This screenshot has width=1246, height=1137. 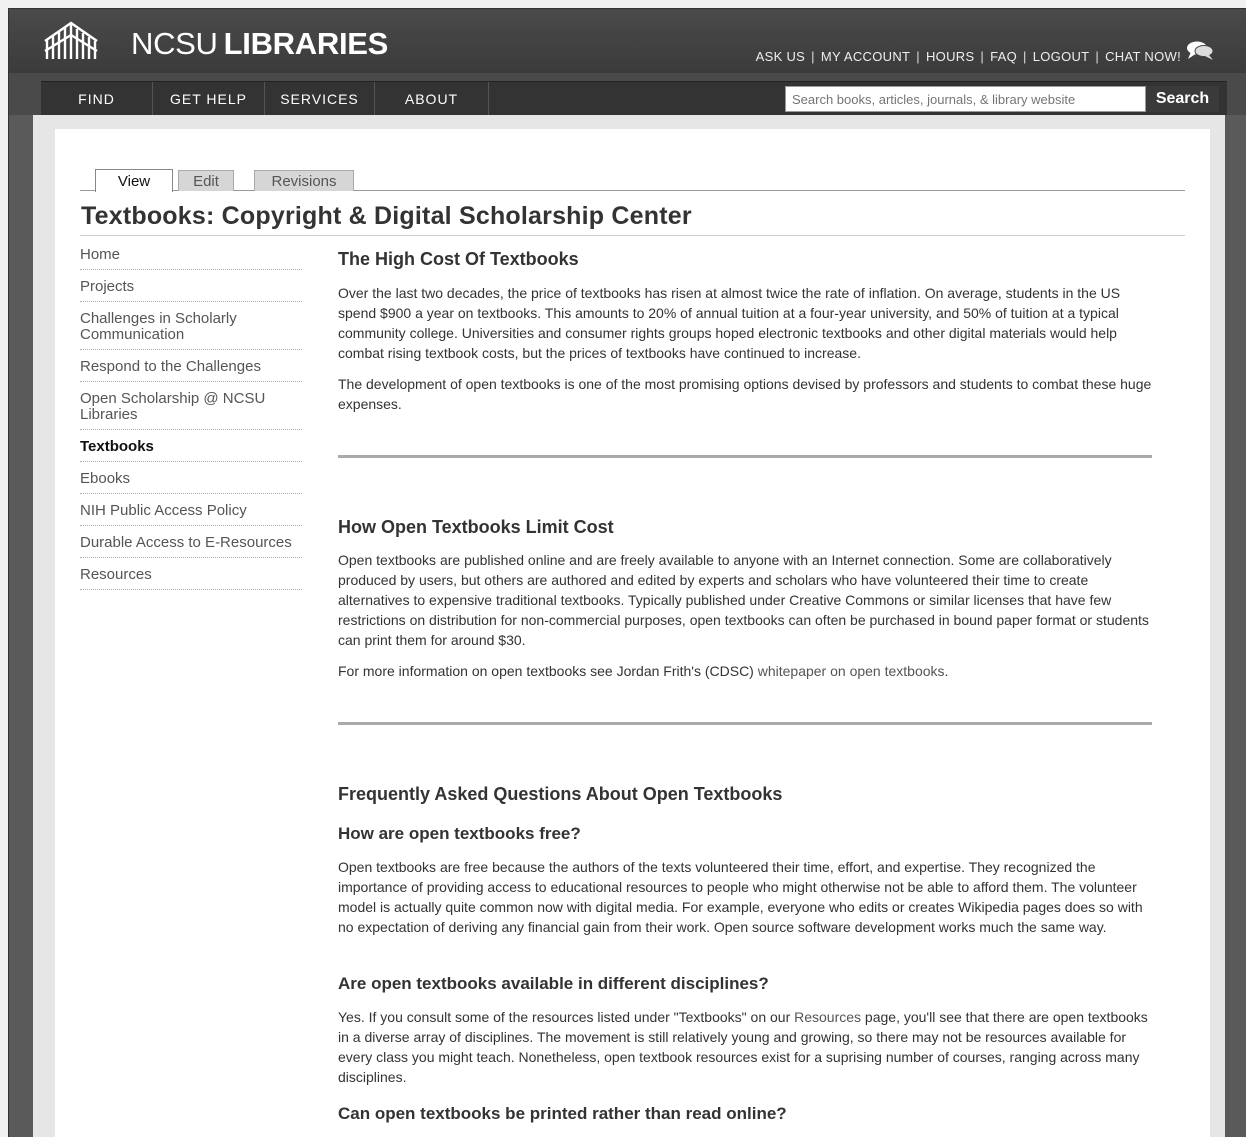 What do you see at coordinates (191, 546) in the screenshot?
I see `sidebar-item-durable-access: Durable Access to E-Resources` at bounding box center [191, 546].